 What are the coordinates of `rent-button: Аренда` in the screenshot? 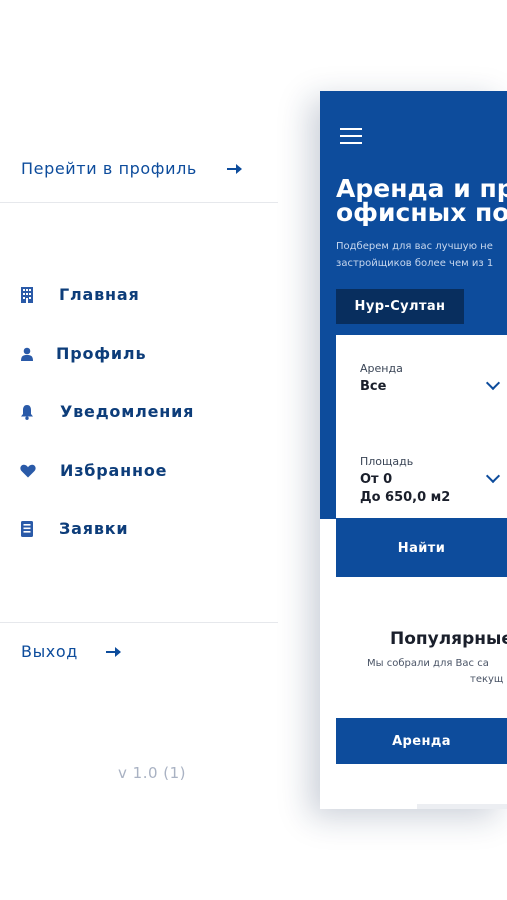 It's located at (421, 741).